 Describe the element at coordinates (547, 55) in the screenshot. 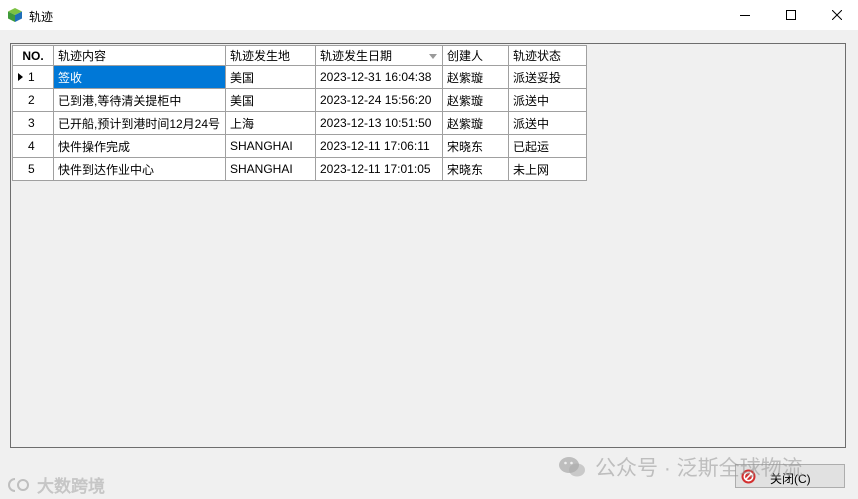

I see `col-header-status: 轨迹状态` at that location.